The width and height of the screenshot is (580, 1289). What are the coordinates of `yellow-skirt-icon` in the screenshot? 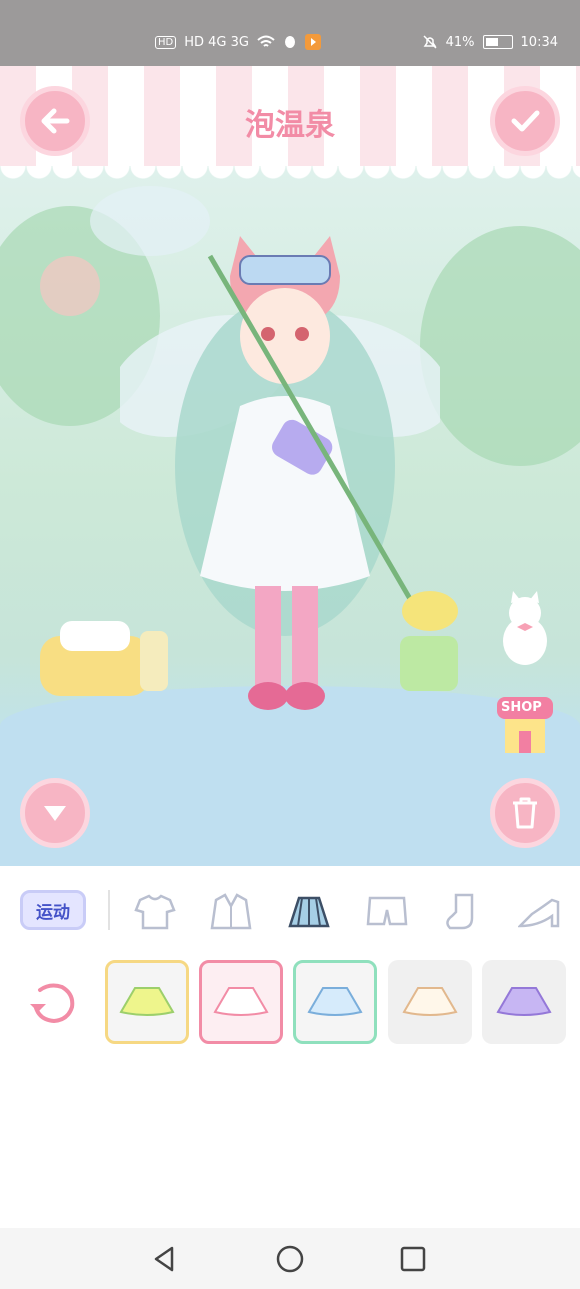 It's located at (147, 1001).